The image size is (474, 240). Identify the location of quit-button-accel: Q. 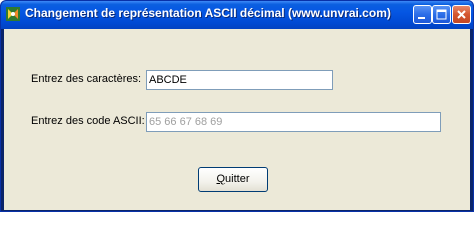
(221, 179).